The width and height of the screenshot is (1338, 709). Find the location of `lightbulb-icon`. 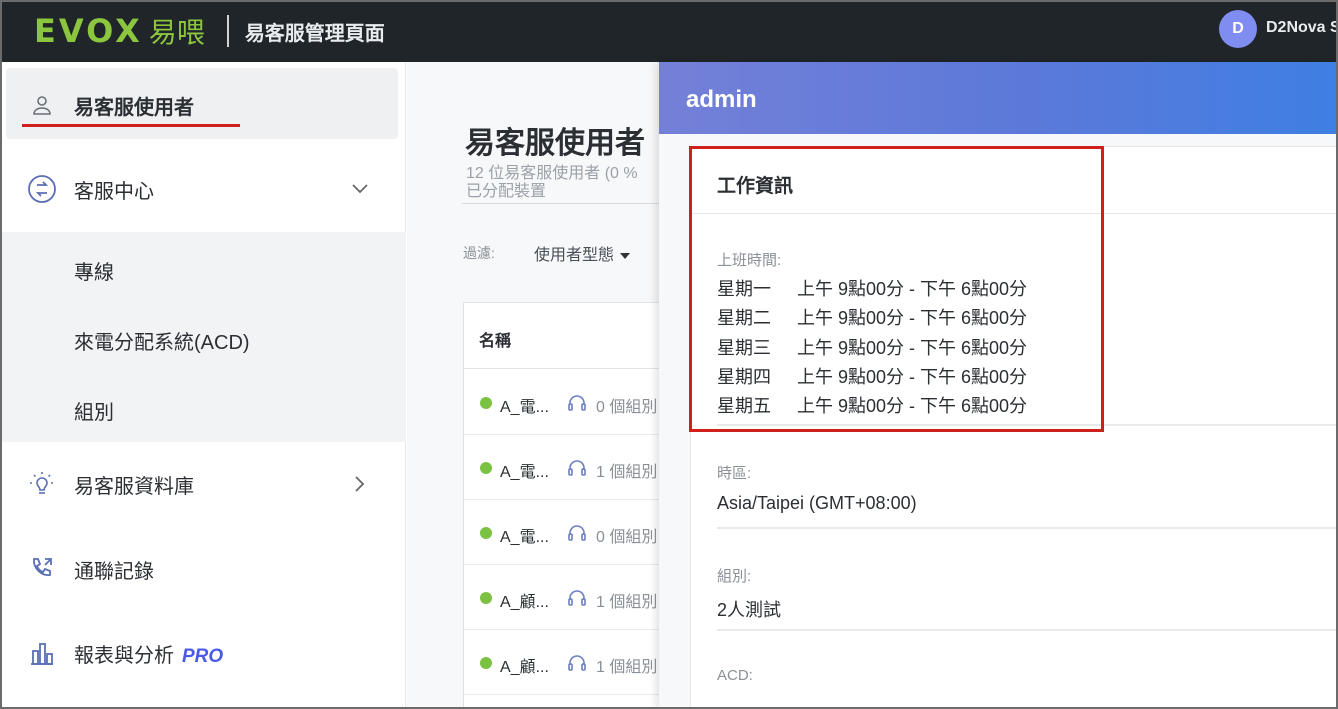

lightbulb-icon is located at coordinates (42, 484).